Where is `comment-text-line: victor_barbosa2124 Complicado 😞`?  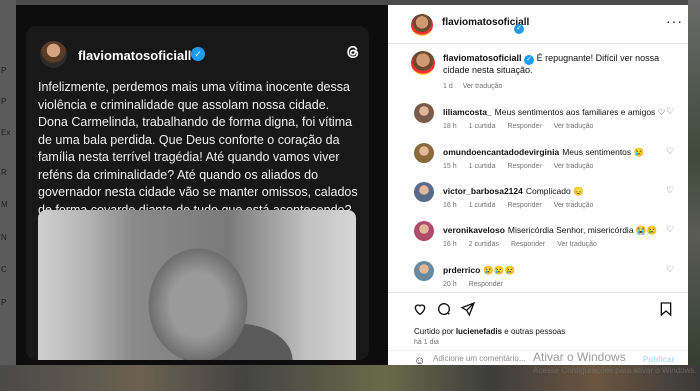 comment-text-line: victor_barbosa2124 Complicado 😞 is located at coordinates (555, 191).